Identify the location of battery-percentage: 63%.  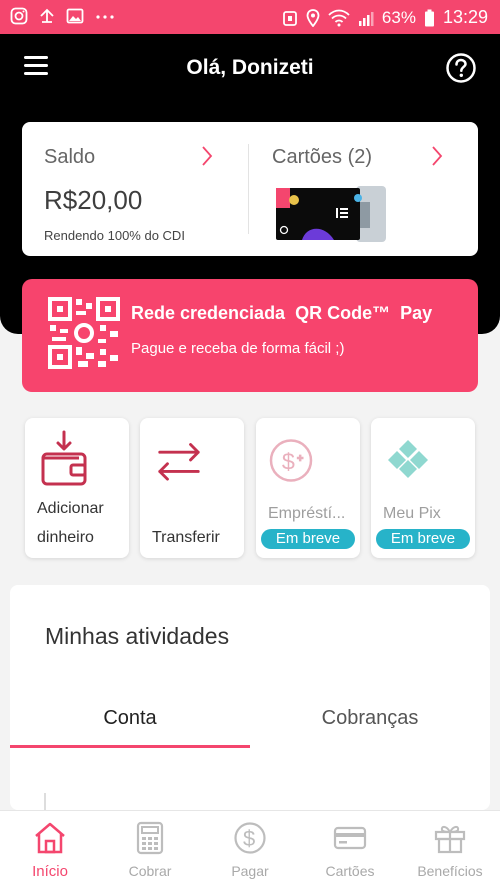
(398, 17).